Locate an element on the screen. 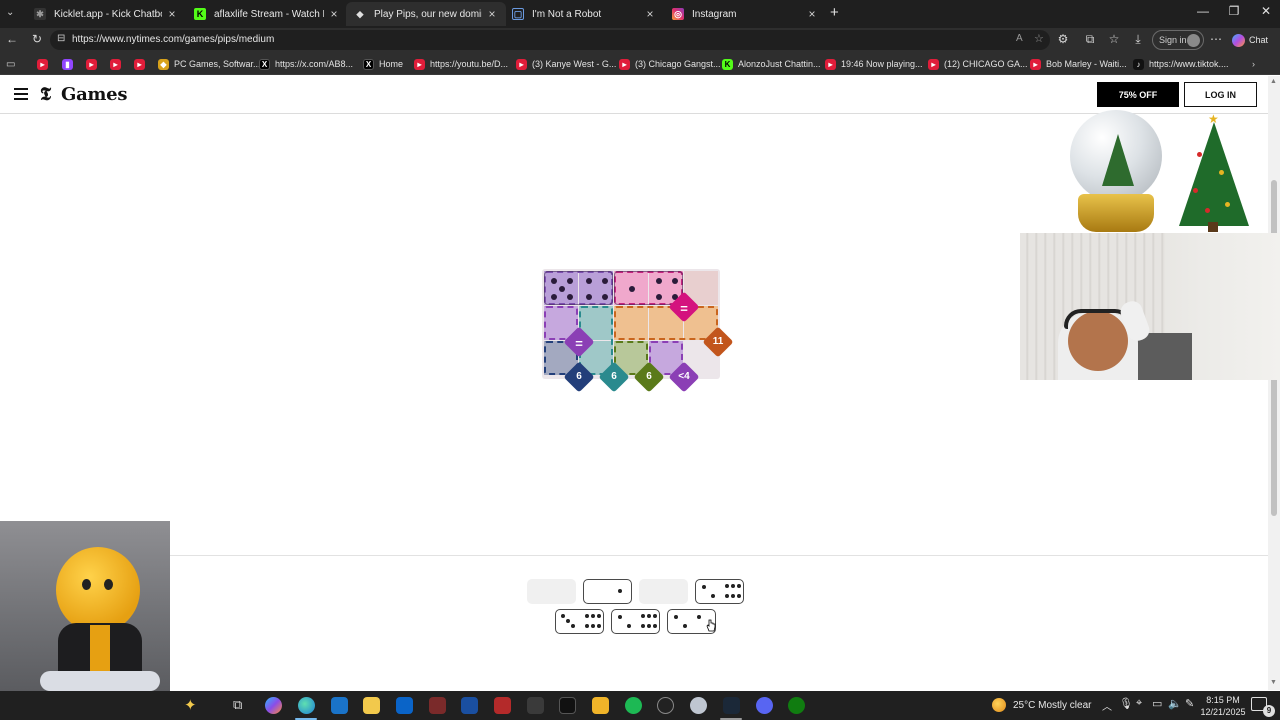  task-view-icon: ⧉ is located at coordinates (237, 705).